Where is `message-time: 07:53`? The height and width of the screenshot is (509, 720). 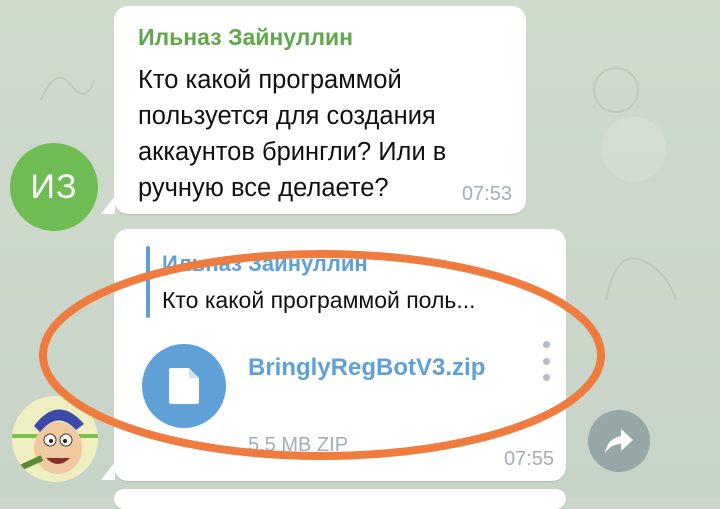
message-time: 07:53 is located at coordinates (486, 194).